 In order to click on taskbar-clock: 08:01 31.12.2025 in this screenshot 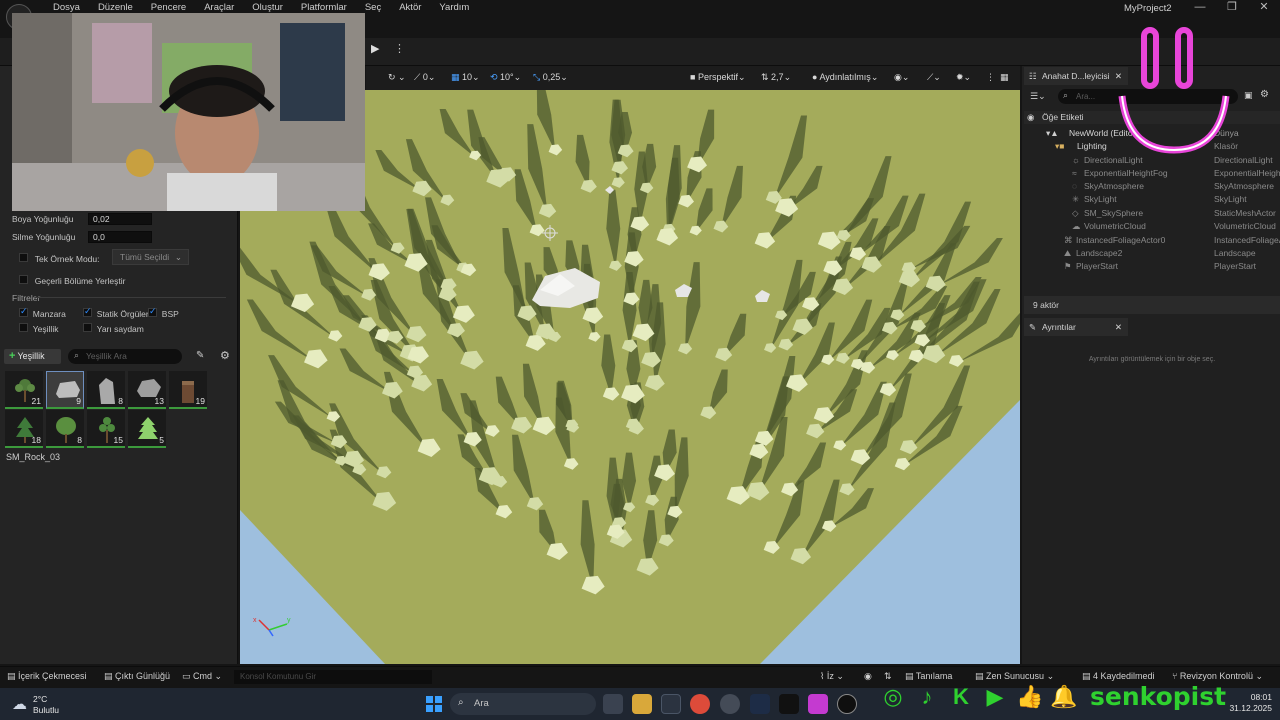, I will do `click(1250, 703)`.